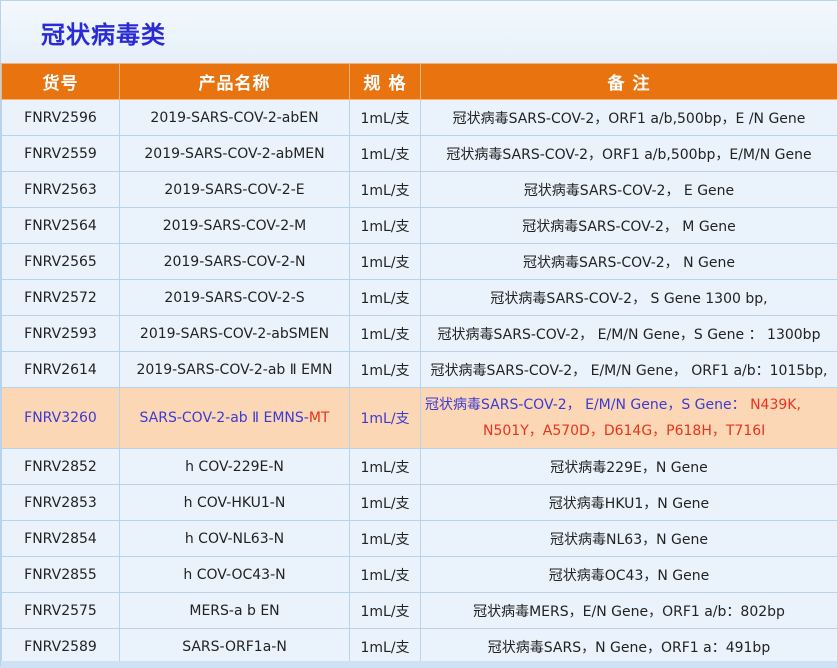  I want to click on mutation-list-1: N439K,, so click(775, 405).